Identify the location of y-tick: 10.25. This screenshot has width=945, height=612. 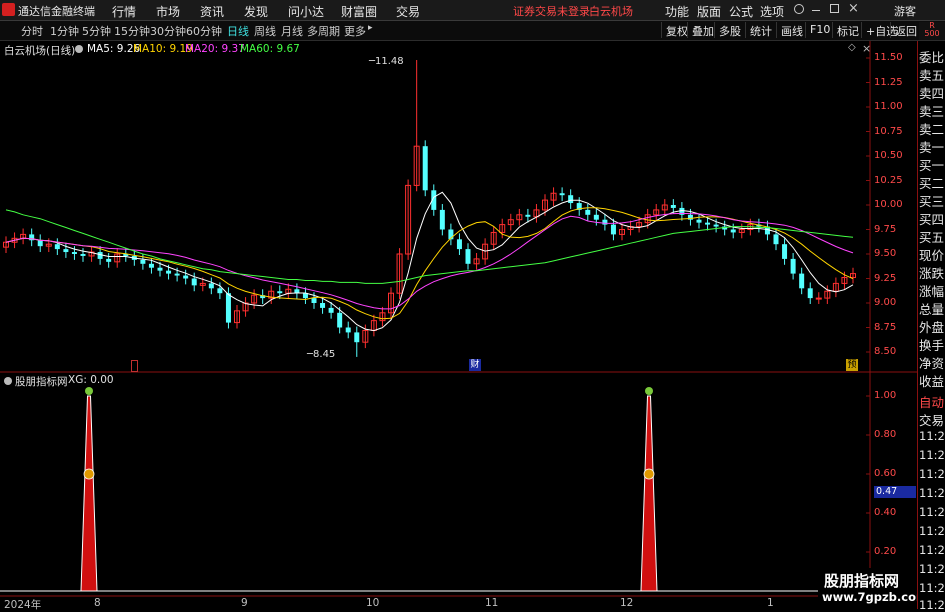
(888, 180).